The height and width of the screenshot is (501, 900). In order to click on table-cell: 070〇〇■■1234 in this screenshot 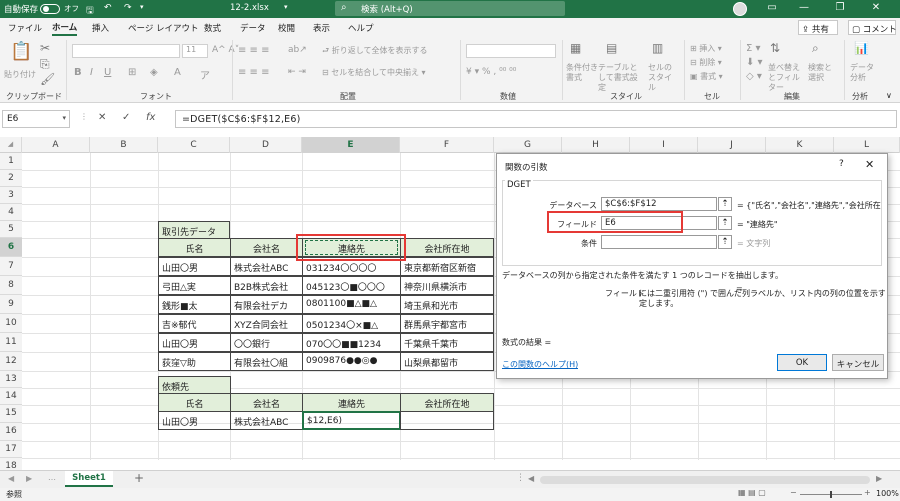, I will do `click(351, 342)`.